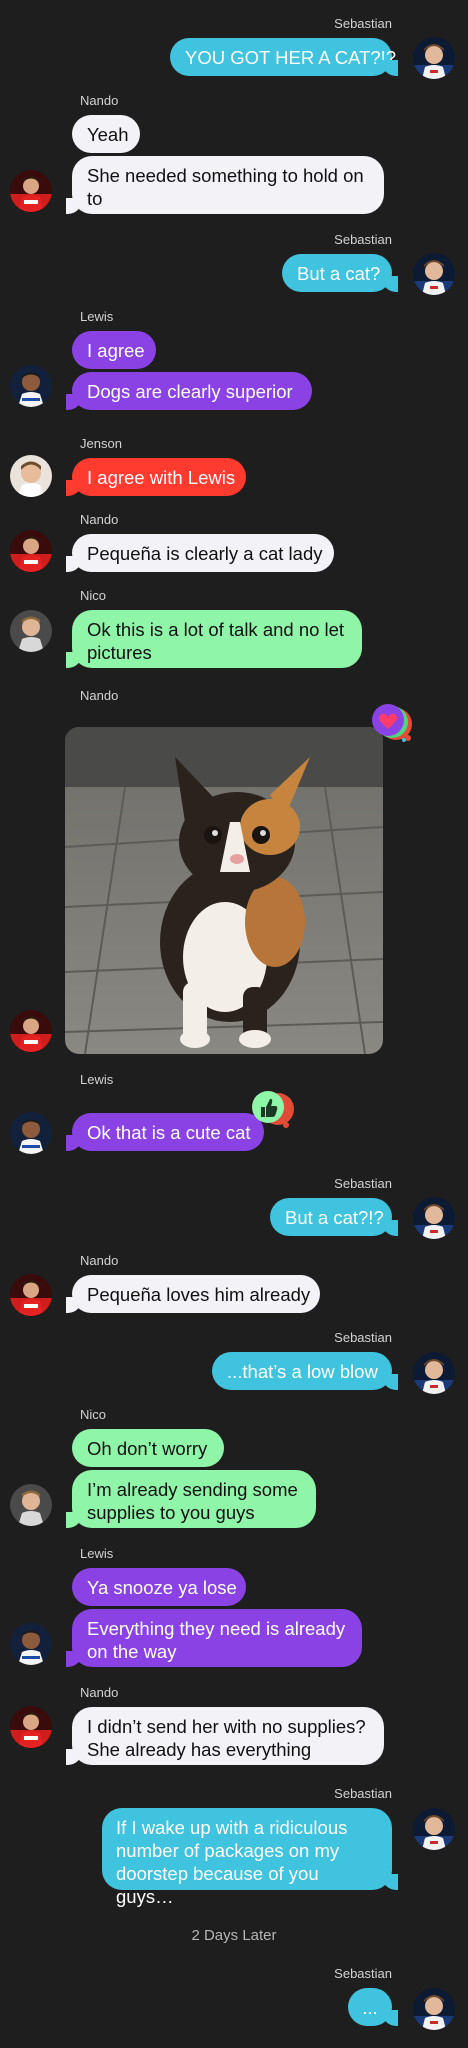  Describe the element at coordinates (193, 1294) in the screenshot. I see `message-bubble: Pequeña loves him already` at that location.